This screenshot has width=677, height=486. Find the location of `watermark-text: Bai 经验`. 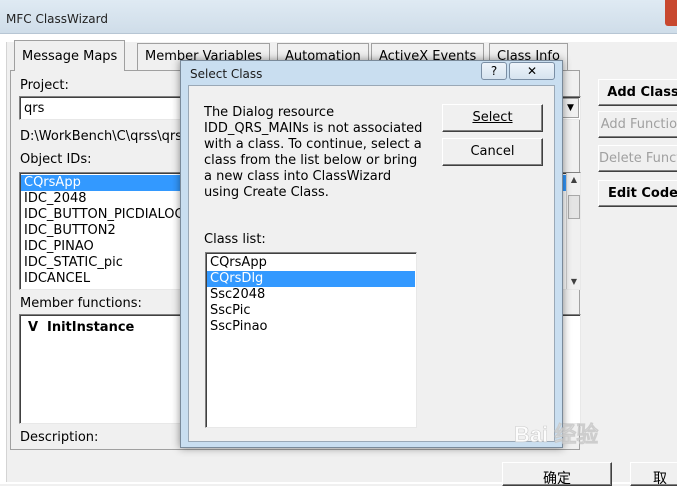

watermark-text: Bai 经验 is located at coordinates (556, 434).